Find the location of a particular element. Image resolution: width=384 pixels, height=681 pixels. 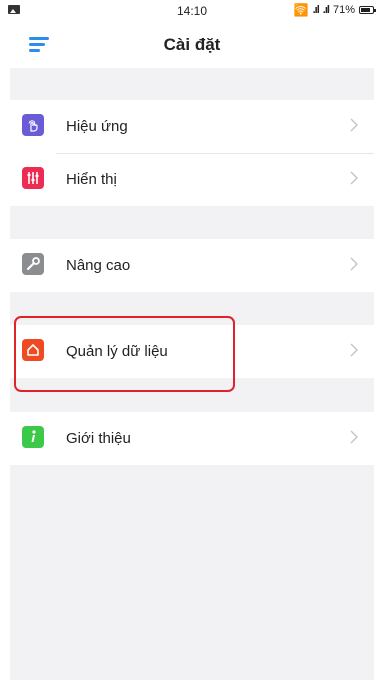

hand-touch-icon is located at coordinates (33, 125).